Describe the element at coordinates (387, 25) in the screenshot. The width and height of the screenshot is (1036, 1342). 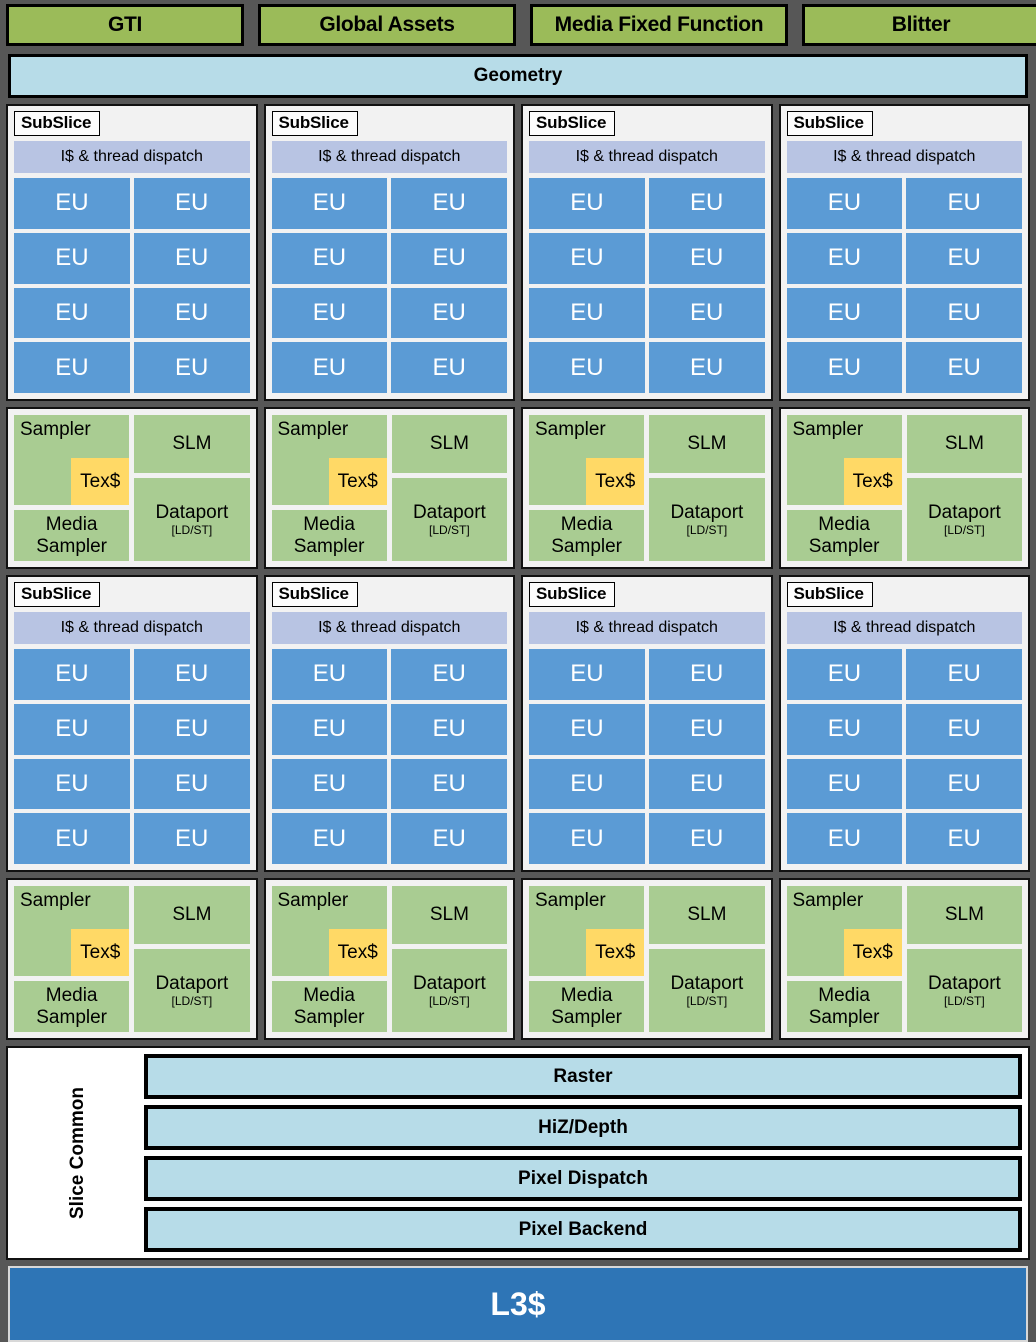
I see `block-global-assets: Global Assets` at that location.